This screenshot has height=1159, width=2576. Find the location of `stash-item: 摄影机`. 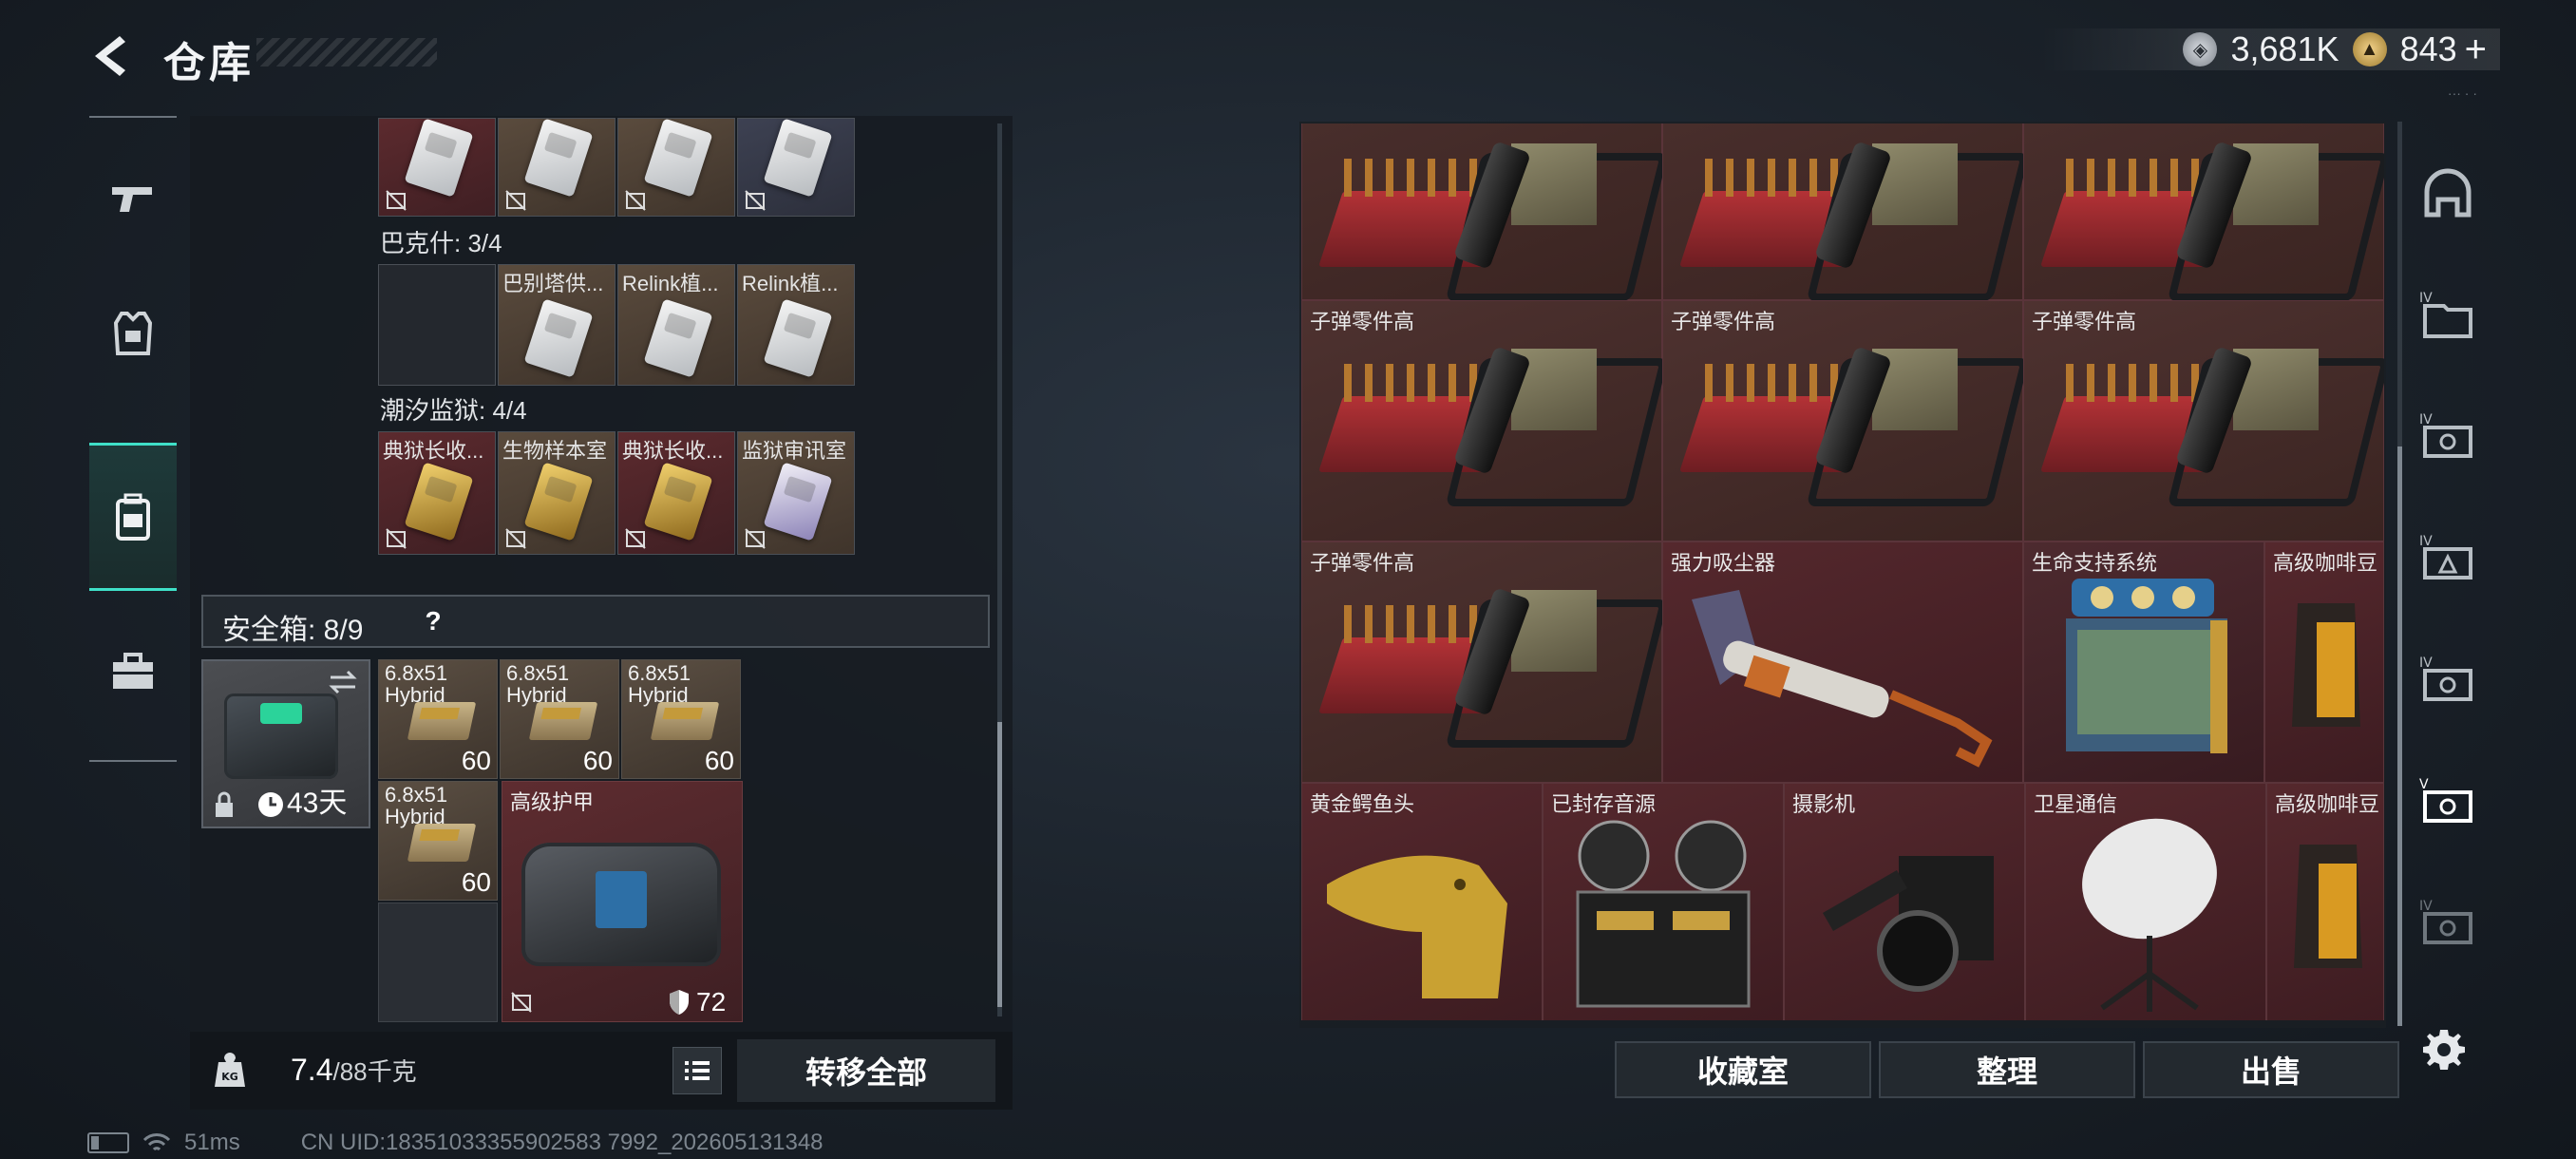

stash-item: 摄影机 is located at coordinates (1904, 901).